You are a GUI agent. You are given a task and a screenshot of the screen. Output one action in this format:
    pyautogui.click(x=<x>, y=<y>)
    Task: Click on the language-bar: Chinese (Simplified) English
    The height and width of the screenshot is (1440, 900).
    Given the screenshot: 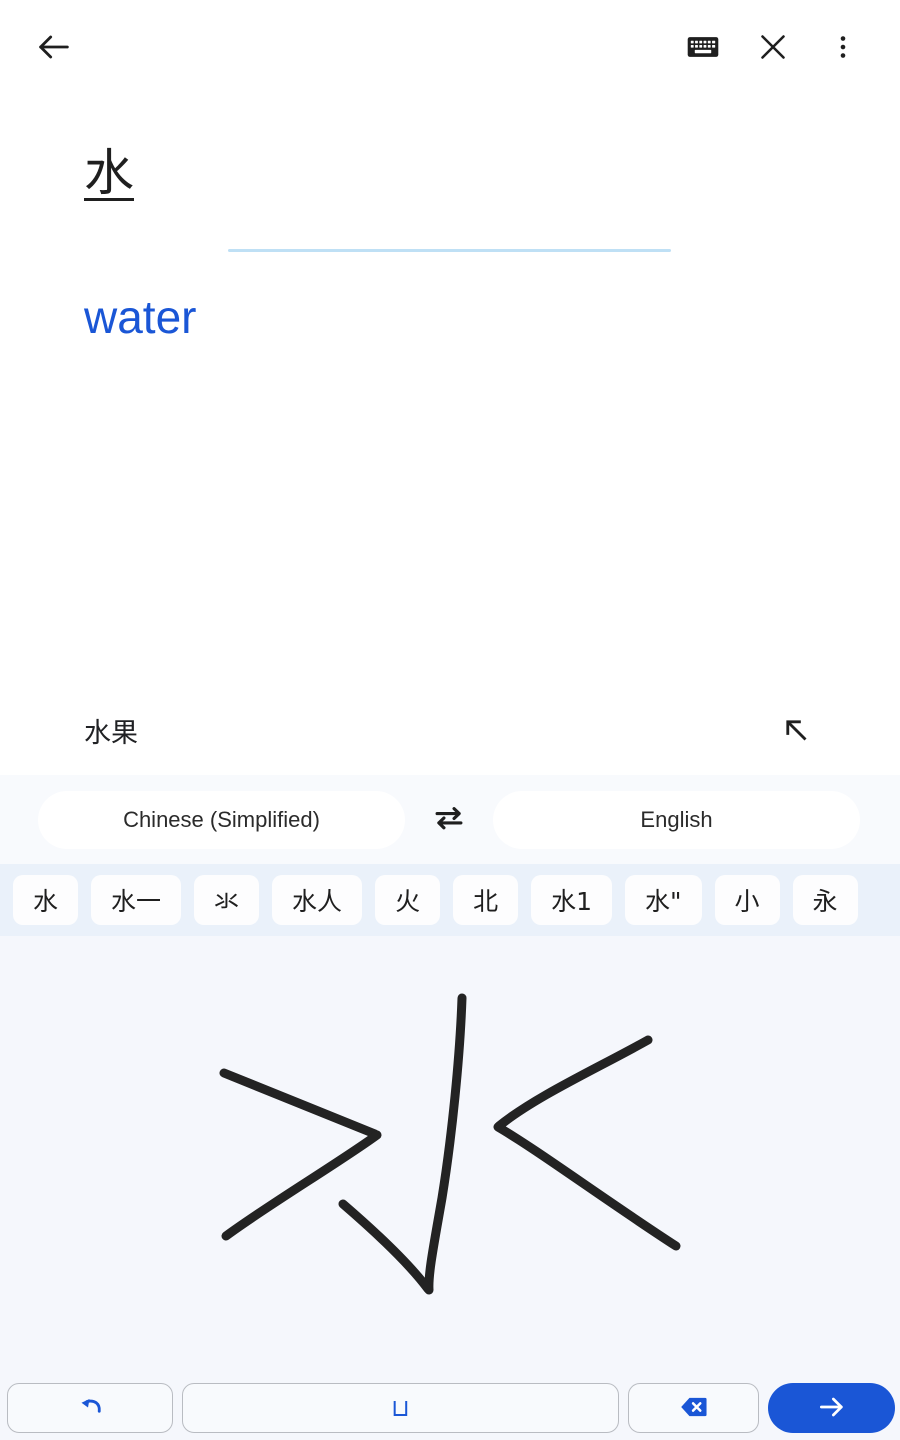 What is the action you would take?
    pyautogui.click(x=450, y=819)
    